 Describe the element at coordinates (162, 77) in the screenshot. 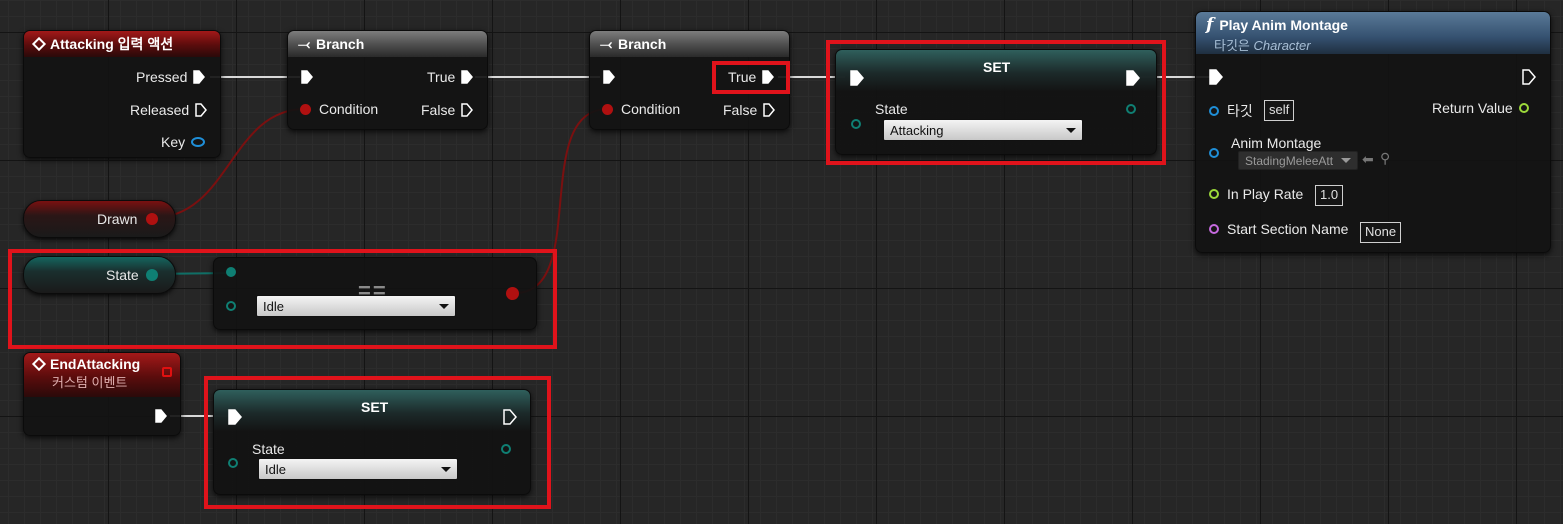

I see `pressed-label: Pressed` at that location.